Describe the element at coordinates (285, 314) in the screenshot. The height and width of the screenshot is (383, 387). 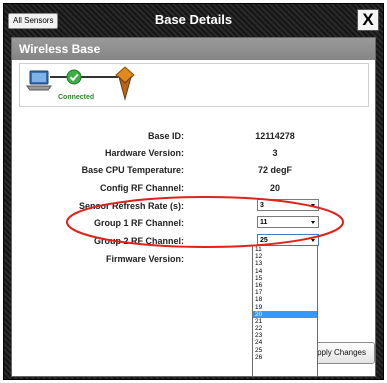
I see `dropdown-option: 20` at that location.